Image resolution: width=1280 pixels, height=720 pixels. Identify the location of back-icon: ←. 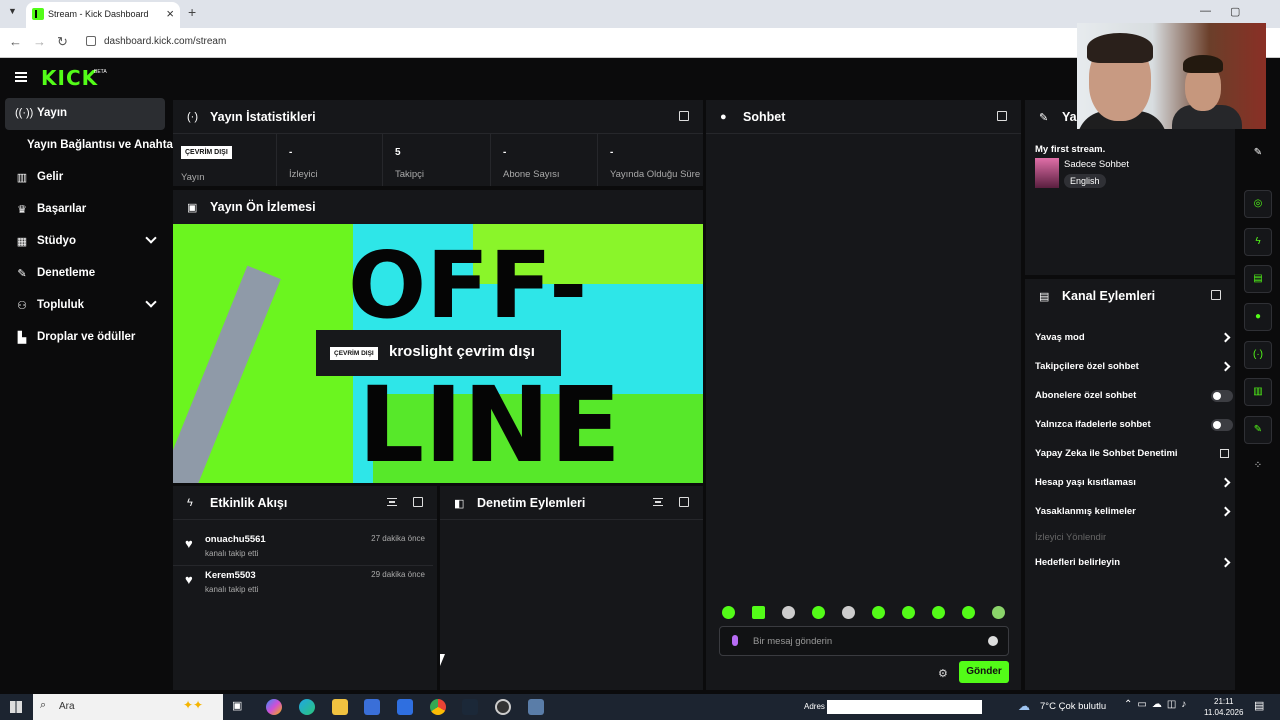
(15, 41).